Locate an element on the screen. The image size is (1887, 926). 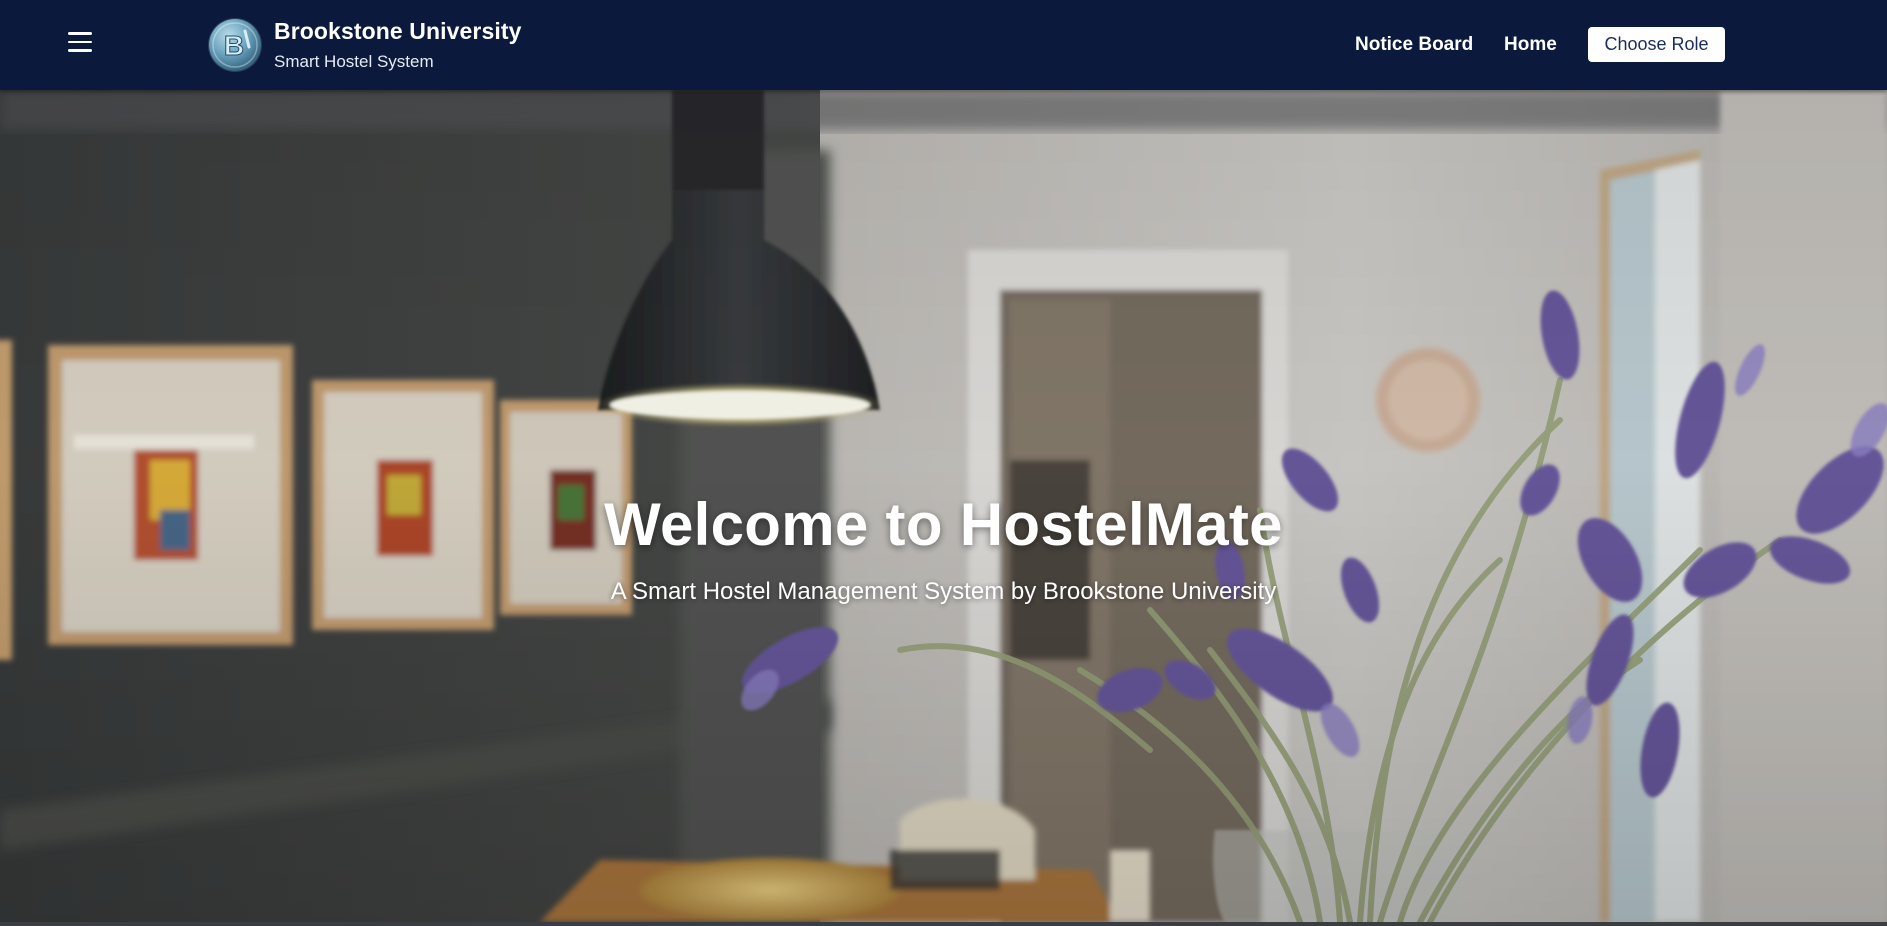
svg-text: B is located at coordinates (234, 45).